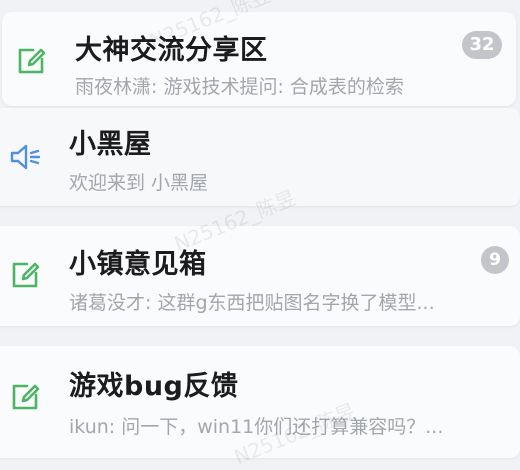  Describe the element at coordinates (171, 50) in the screenshot. I see `channel-title: 大神交流分享区` at that location.